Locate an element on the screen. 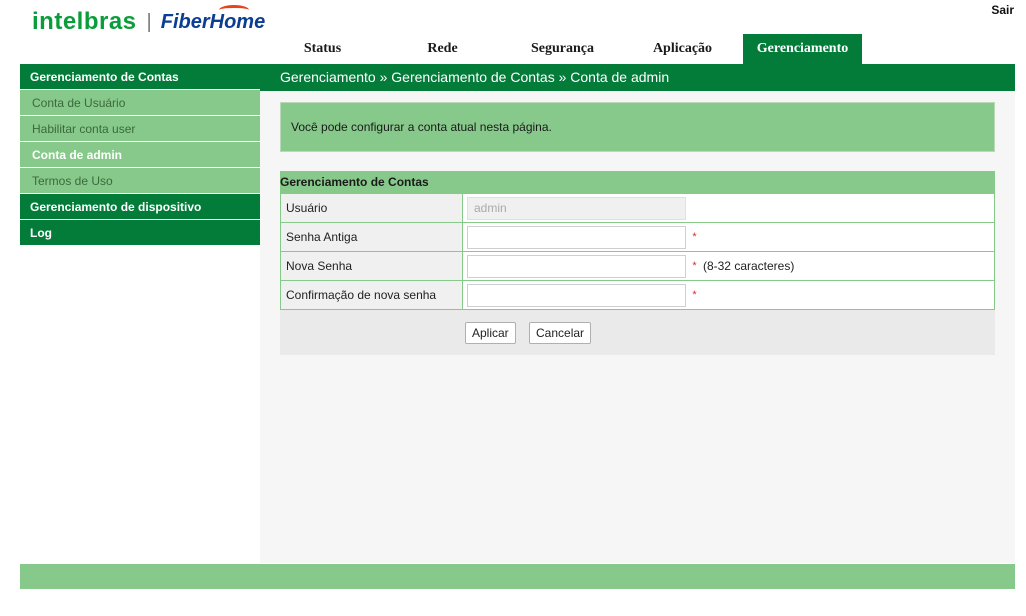 Image resolution: width=1026 pixels, height=616 pixels. logo-fiberhome-text: FiberHome is located at coordinates (213, 21).